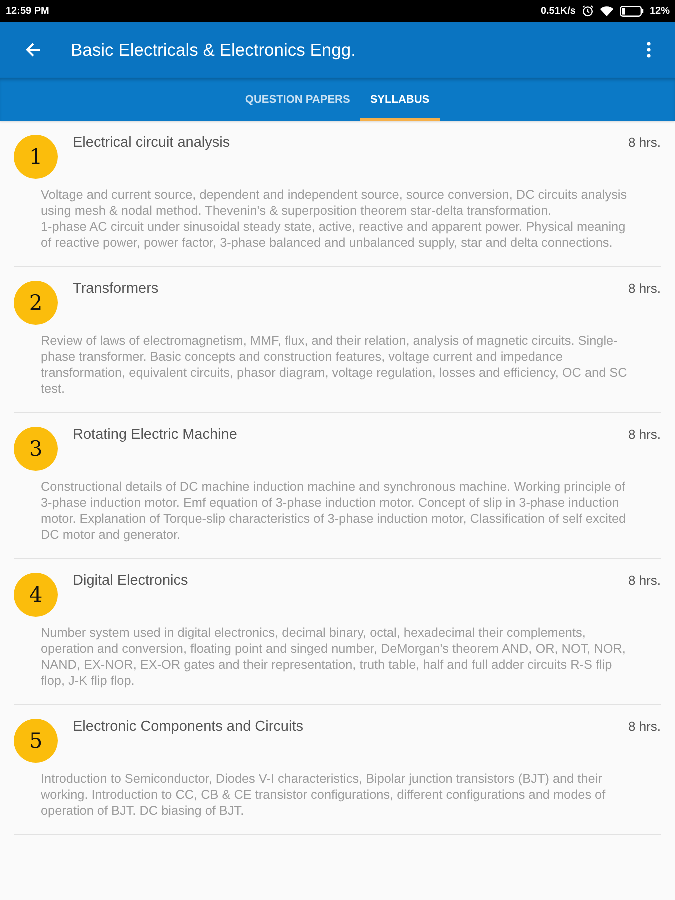  Describe the element at coordinates (334, 365) in the screenshot. I see `unit-description: Review of laws of electromagnetism, MMF, flux, and their relation, analysis of magnetic circuits. Single-phase transformer. Basic concepts and construction features, voltage current and impedance transformation, equivalent circuits, phasor diagram, voltage regulation, losses and efficiency, OC and SC test.` at that location.